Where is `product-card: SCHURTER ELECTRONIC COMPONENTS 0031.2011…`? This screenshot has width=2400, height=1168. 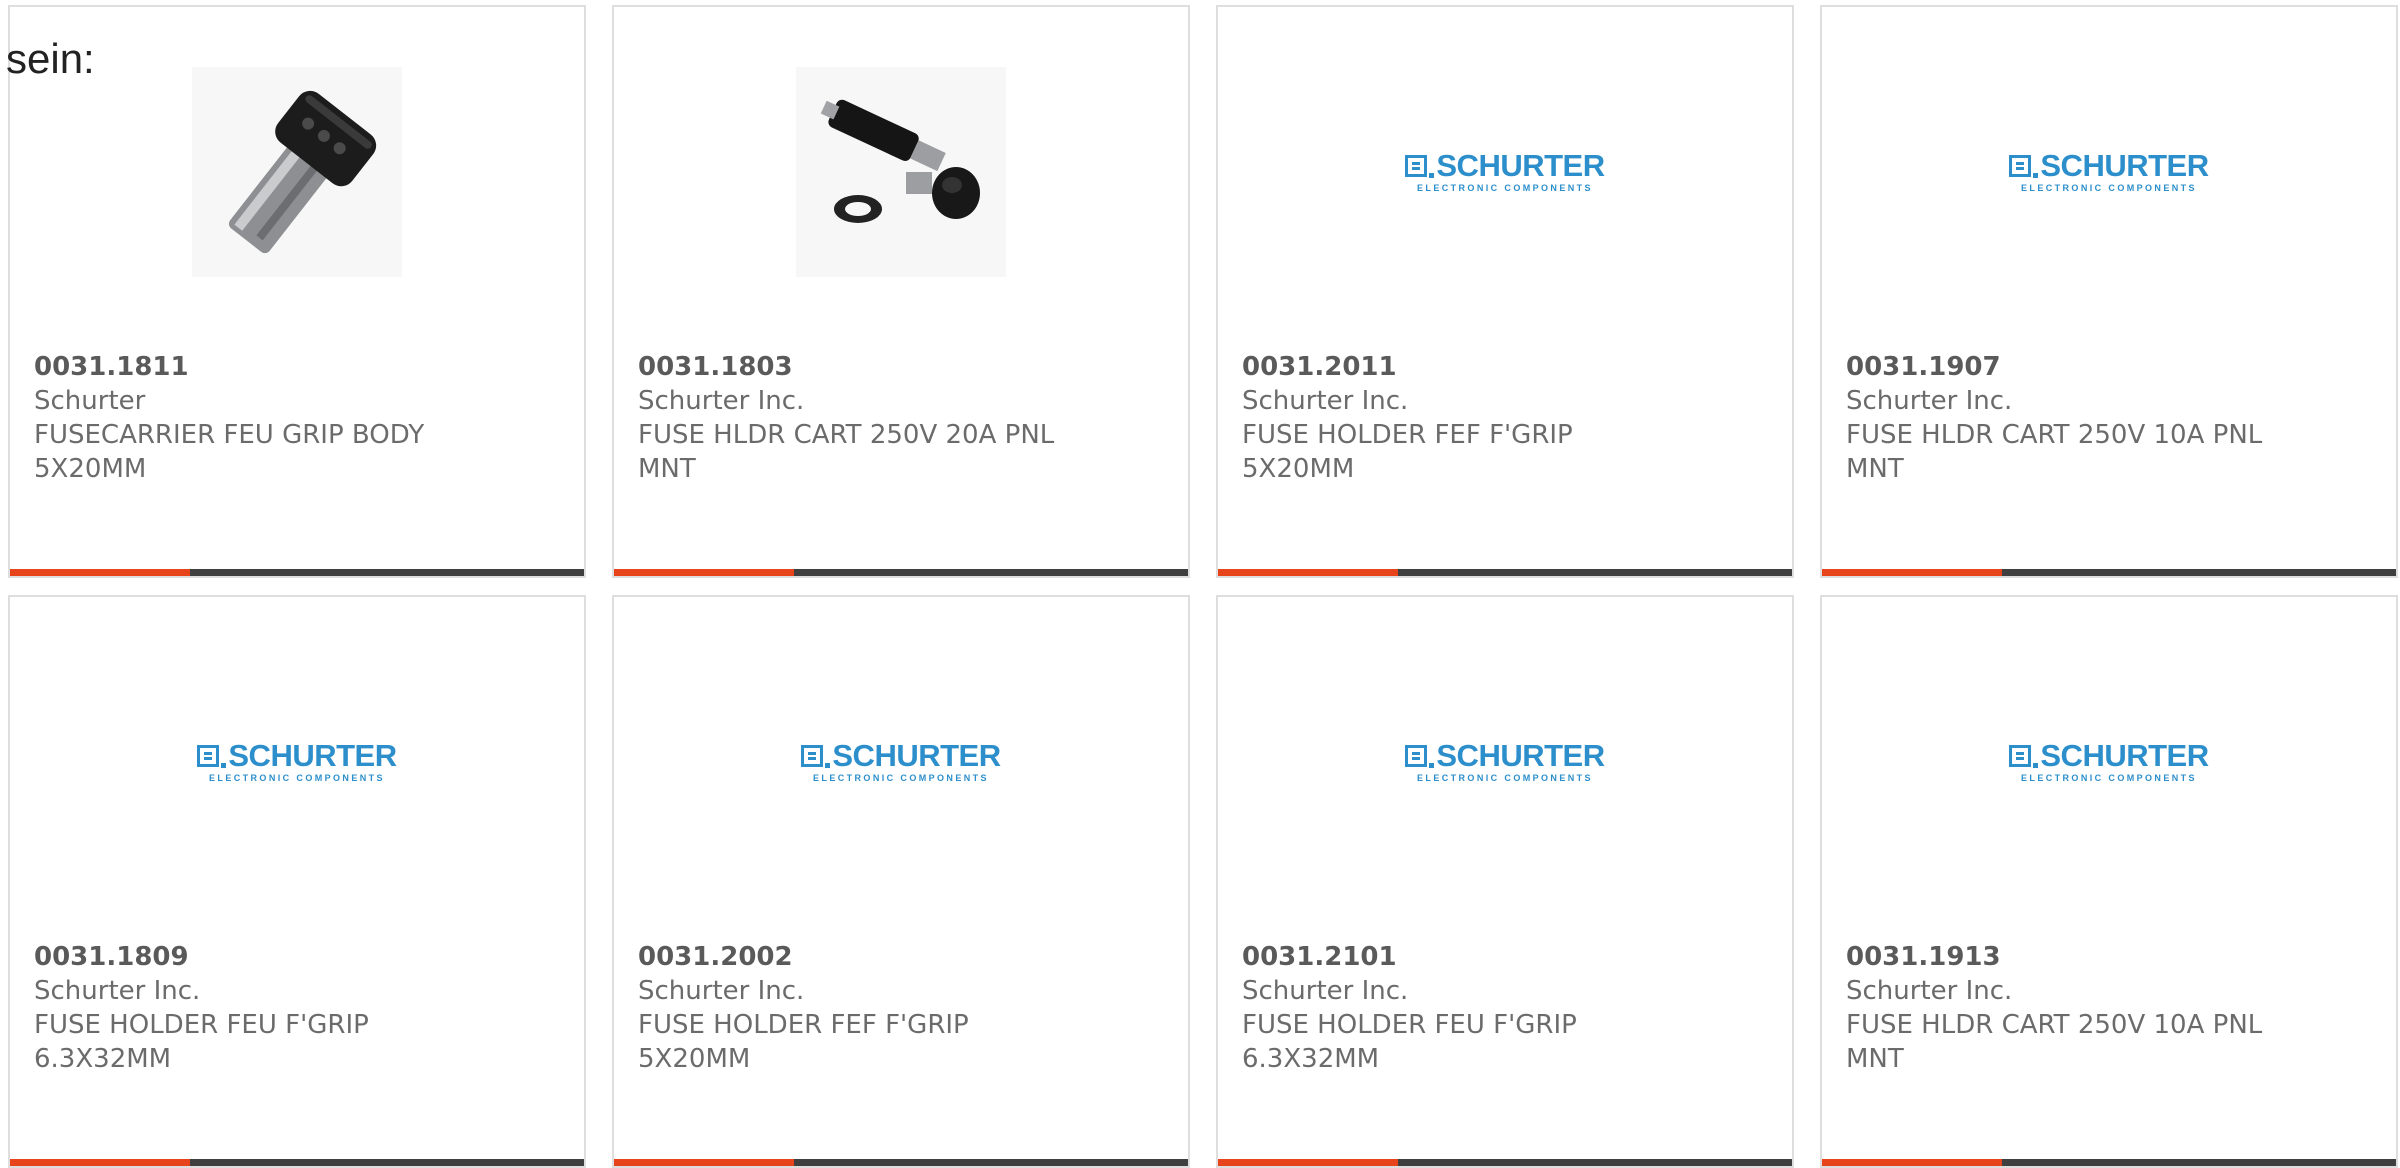
product-card: SCHURTER ELECTRONIC COMPONENTS 0031.2011… is located at coordinates (1505, 291).